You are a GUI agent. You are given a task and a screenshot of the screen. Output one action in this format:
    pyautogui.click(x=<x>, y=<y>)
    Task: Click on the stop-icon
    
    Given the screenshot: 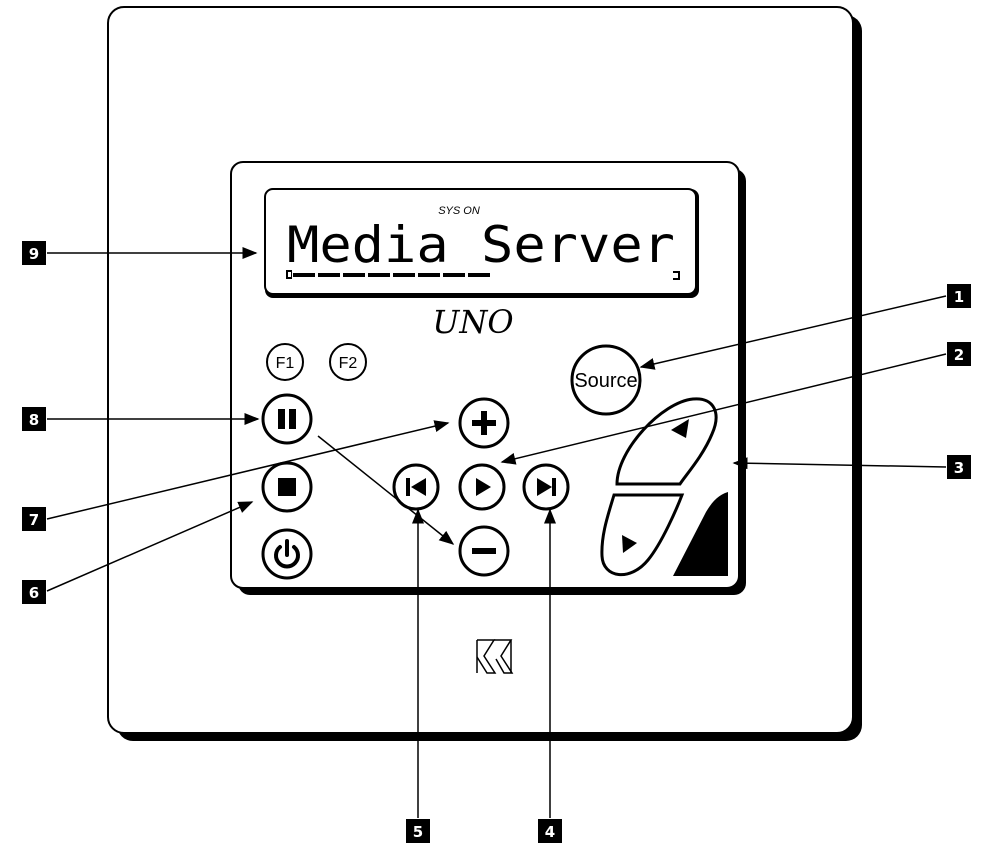 What is the action you would take?
    pyautogui.click(x=287, y=487)
    